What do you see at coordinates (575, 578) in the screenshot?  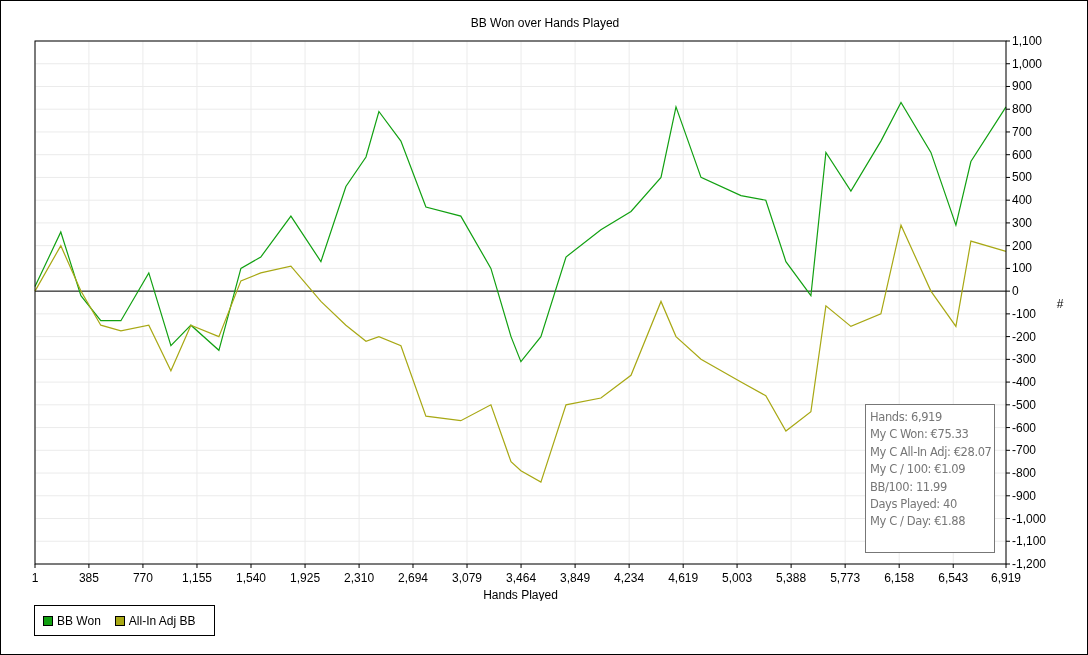 I see `tick-label: 3,849` at bounding box center [575, 578].